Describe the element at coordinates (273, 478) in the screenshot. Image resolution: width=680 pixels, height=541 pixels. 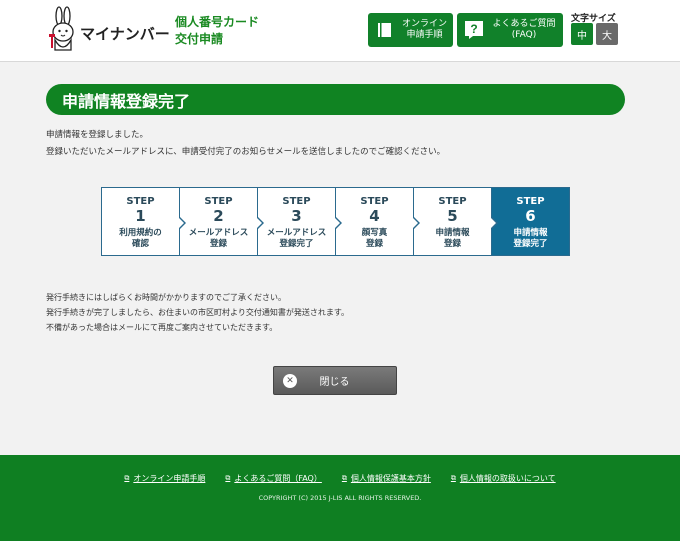
I see `footer-link-faq: ⧉ よくあるご質問（FAQ）` at that location.